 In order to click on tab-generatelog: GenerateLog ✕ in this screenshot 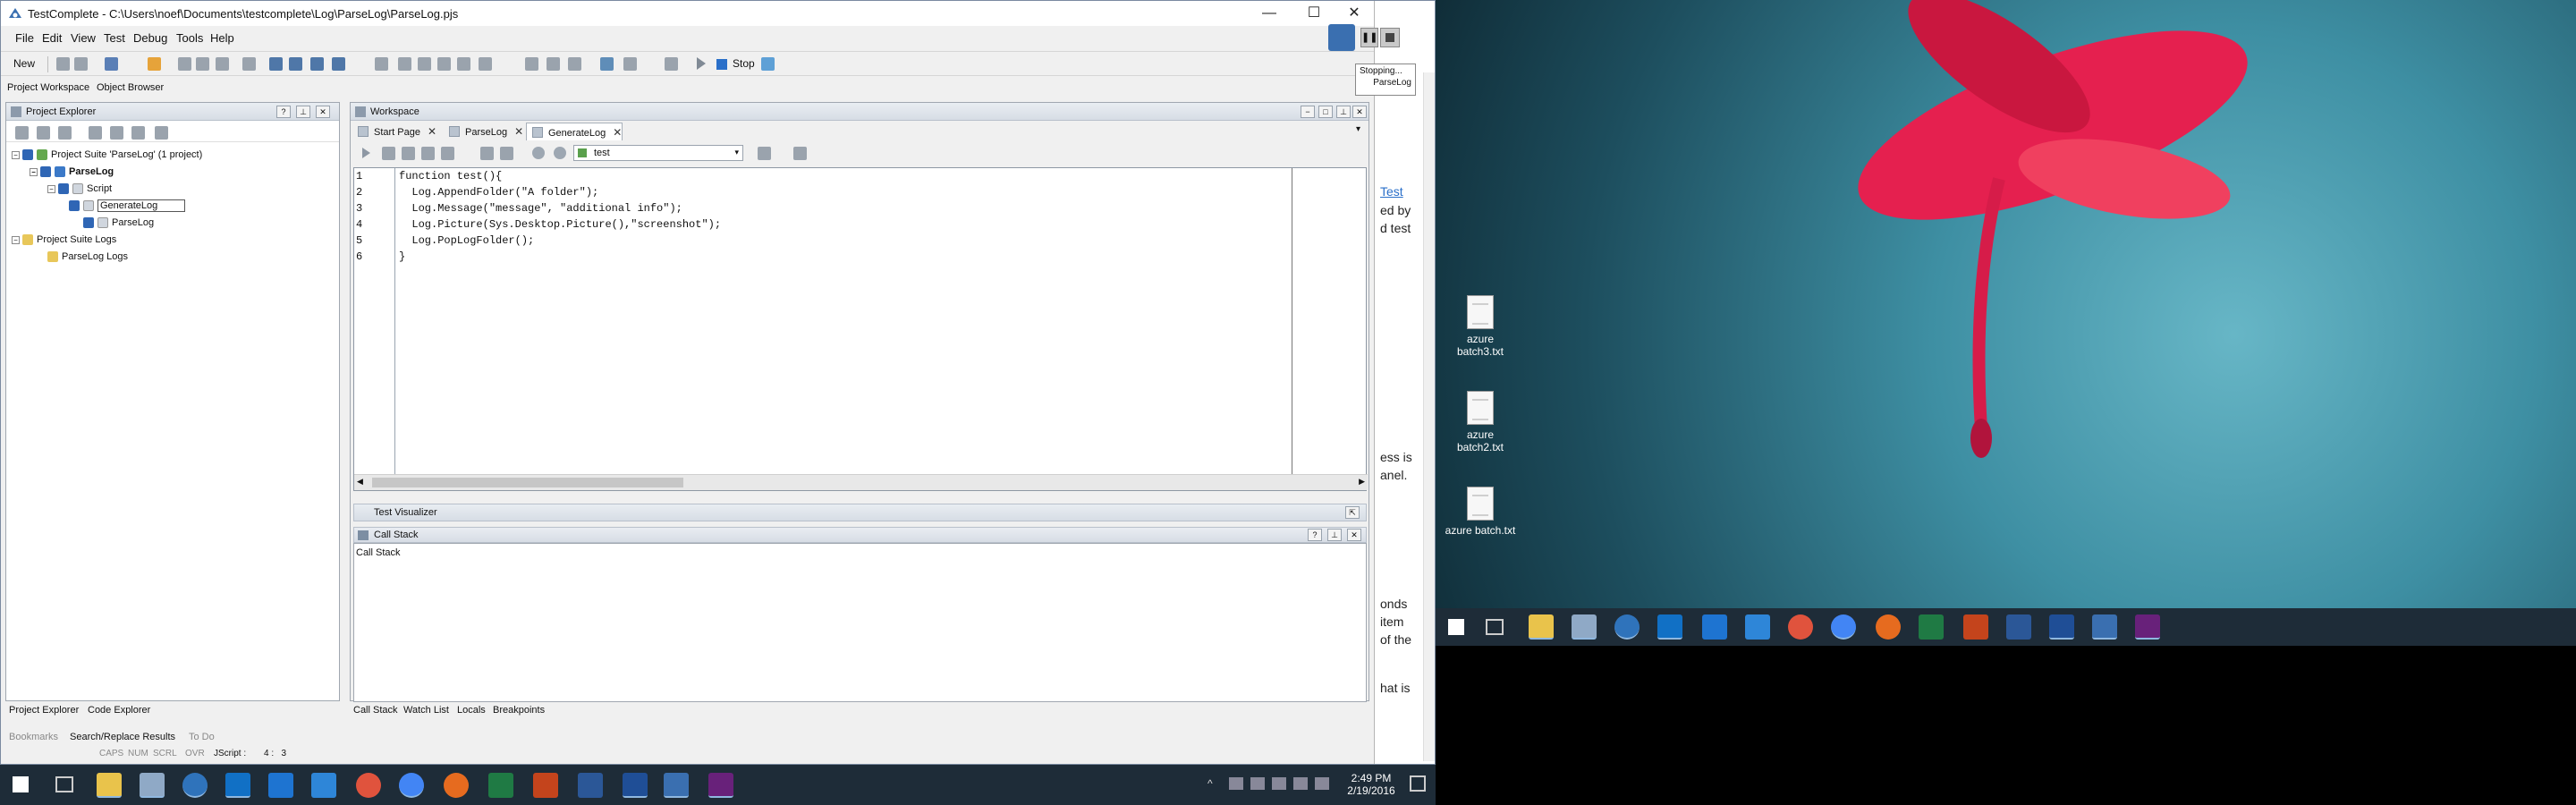, I will do `click(574, 131)`.